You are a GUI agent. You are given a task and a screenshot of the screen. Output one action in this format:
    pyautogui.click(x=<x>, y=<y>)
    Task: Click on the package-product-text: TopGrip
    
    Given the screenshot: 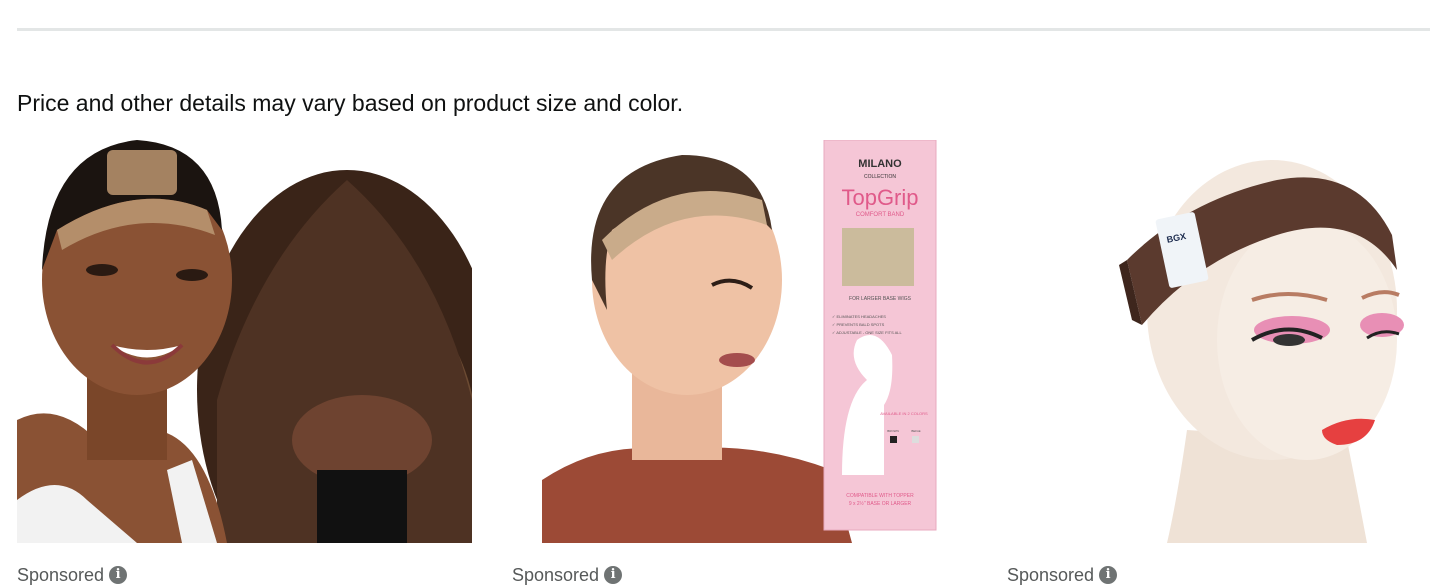 What is the action you would take?
    pyautogui.click(x=879, y=197)
    